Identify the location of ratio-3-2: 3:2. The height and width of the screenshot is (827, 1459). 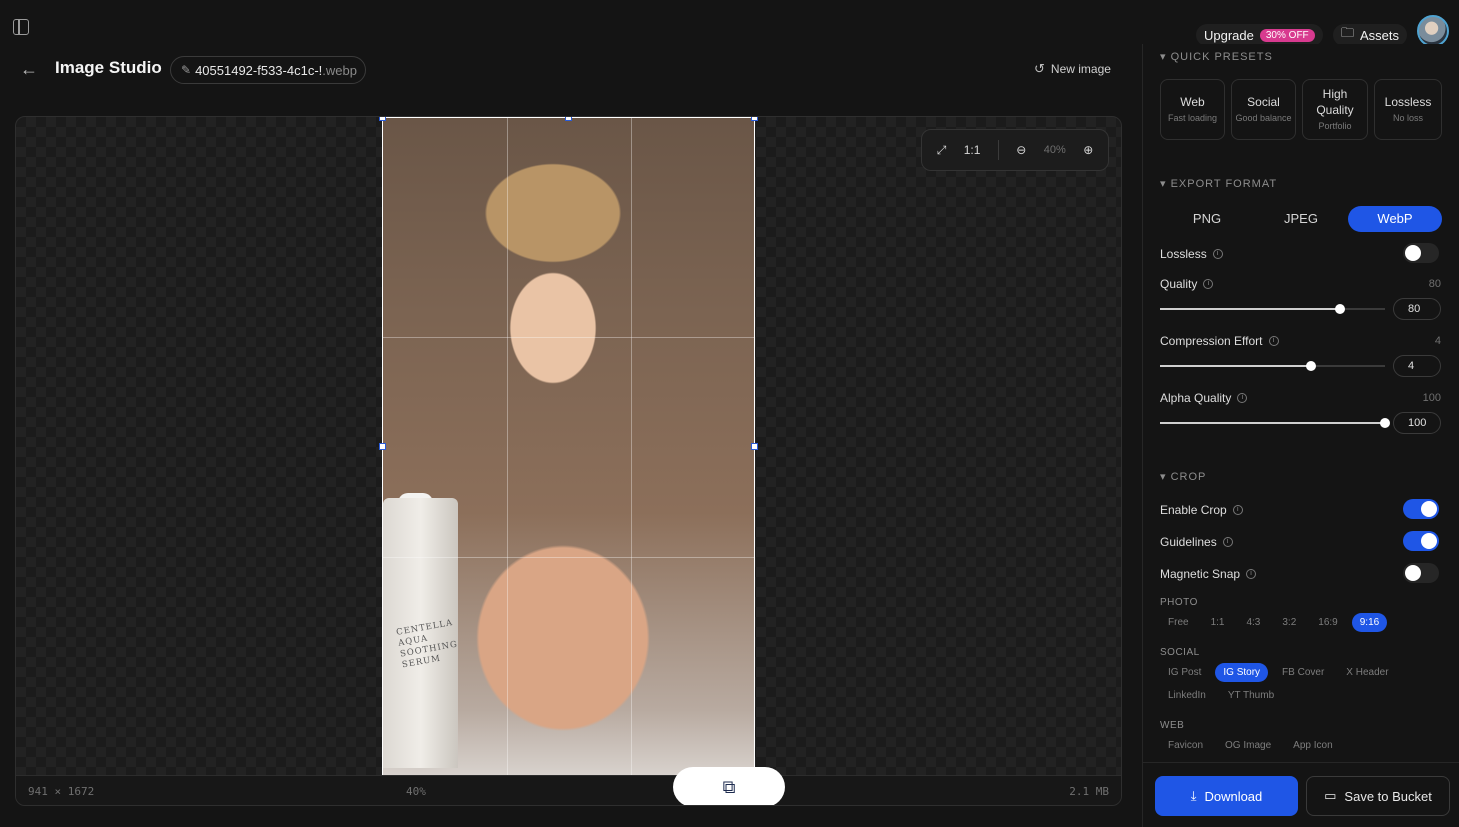
(1289, 622).